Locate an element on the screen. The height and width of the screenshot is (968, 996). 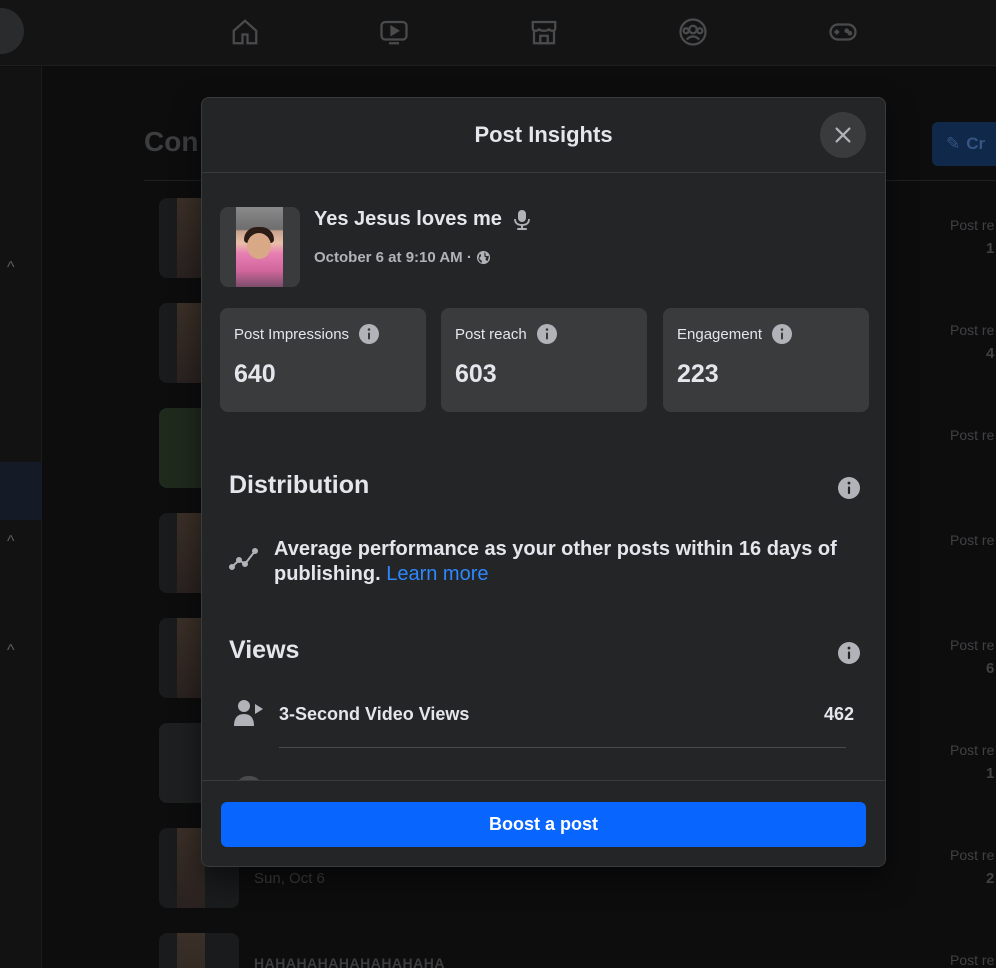
groups-icon is located at coordinates (693, 32).